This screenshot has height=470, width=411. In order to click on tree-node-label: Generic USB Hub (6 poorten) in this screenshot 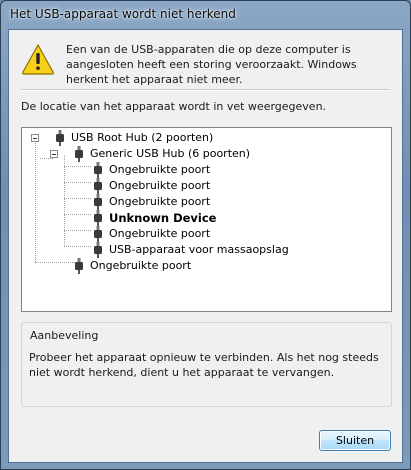, I will do `click(170, 153)`.